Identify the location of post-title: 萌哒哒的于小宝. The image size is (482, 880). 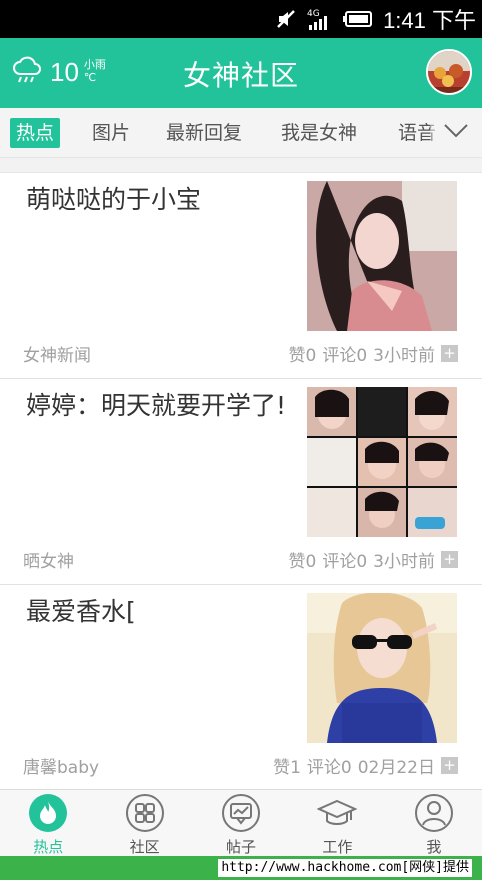
(160, 200).